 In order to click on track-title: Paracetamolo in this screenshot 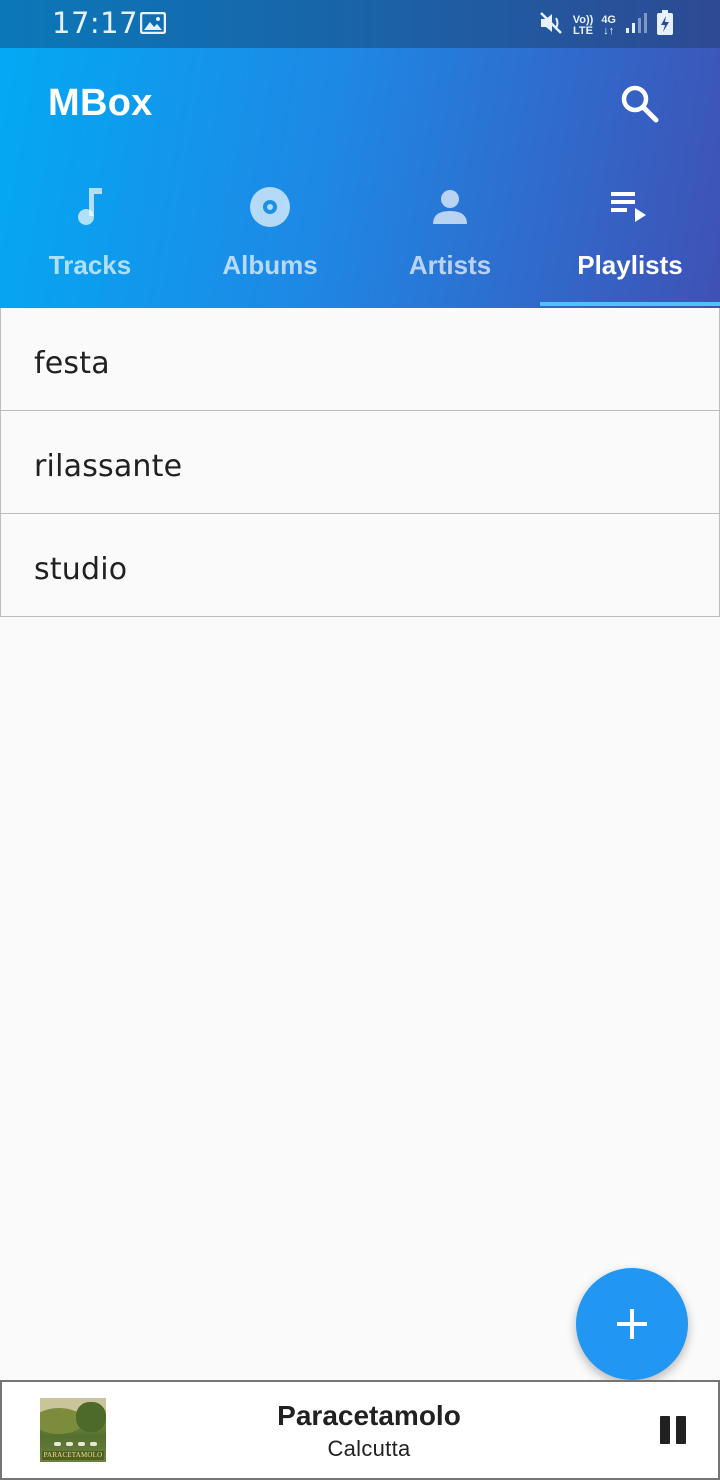, I will do `click(369, 1415)`.